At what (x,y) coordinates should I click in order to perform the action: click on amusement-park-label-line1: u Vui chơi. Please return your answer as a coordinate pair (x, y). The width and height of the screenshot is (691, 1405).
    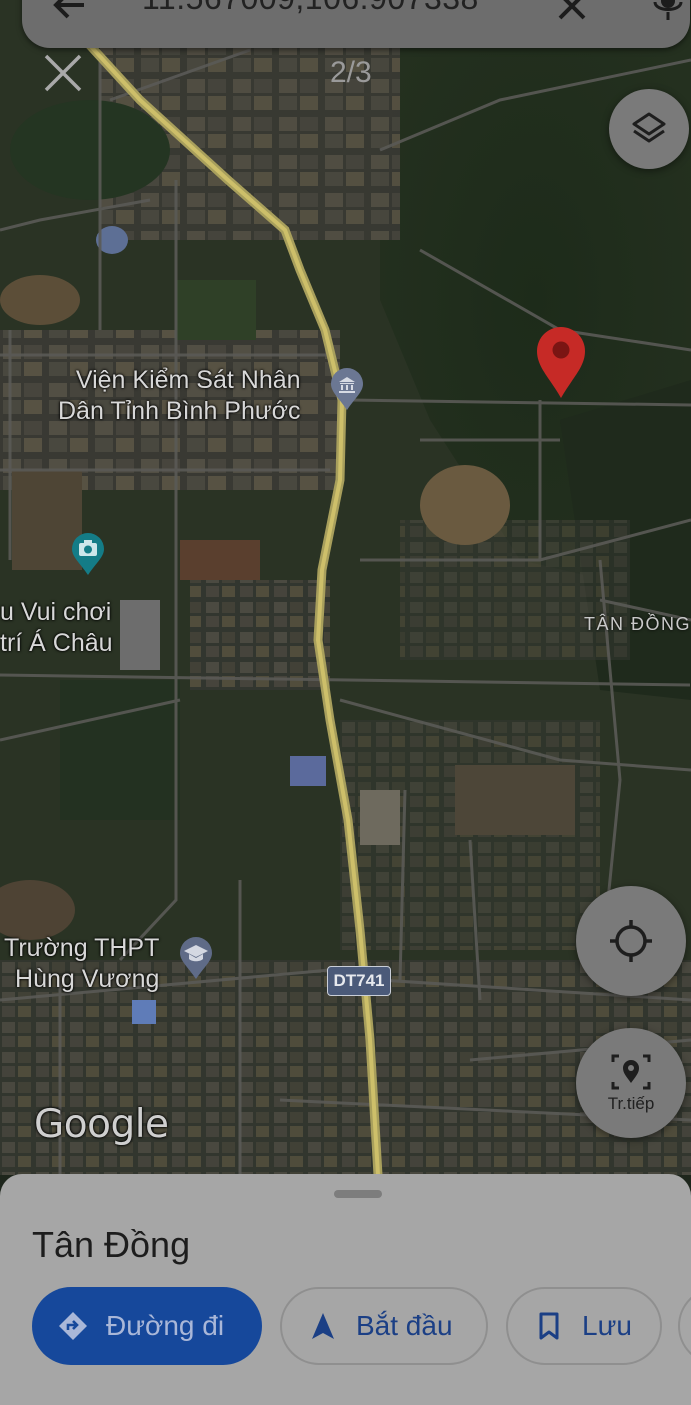
    Looking at the image, I should click on (56, 612).